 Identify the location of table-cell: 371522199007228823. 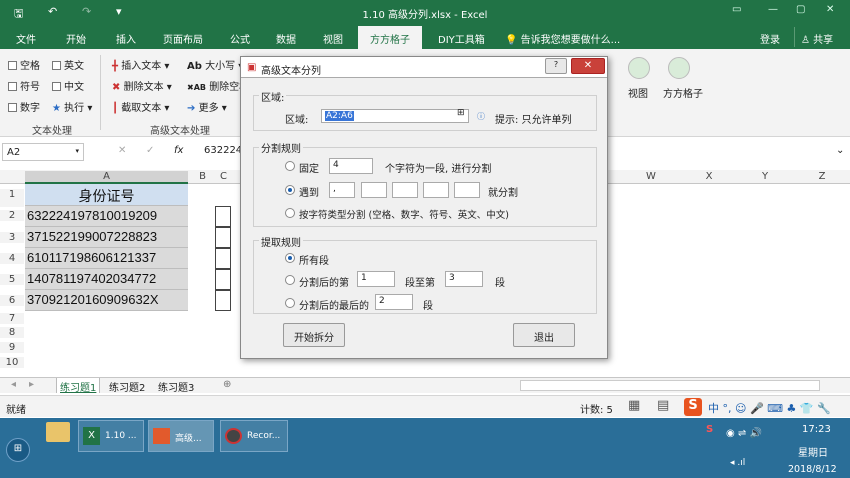
(106, 237).